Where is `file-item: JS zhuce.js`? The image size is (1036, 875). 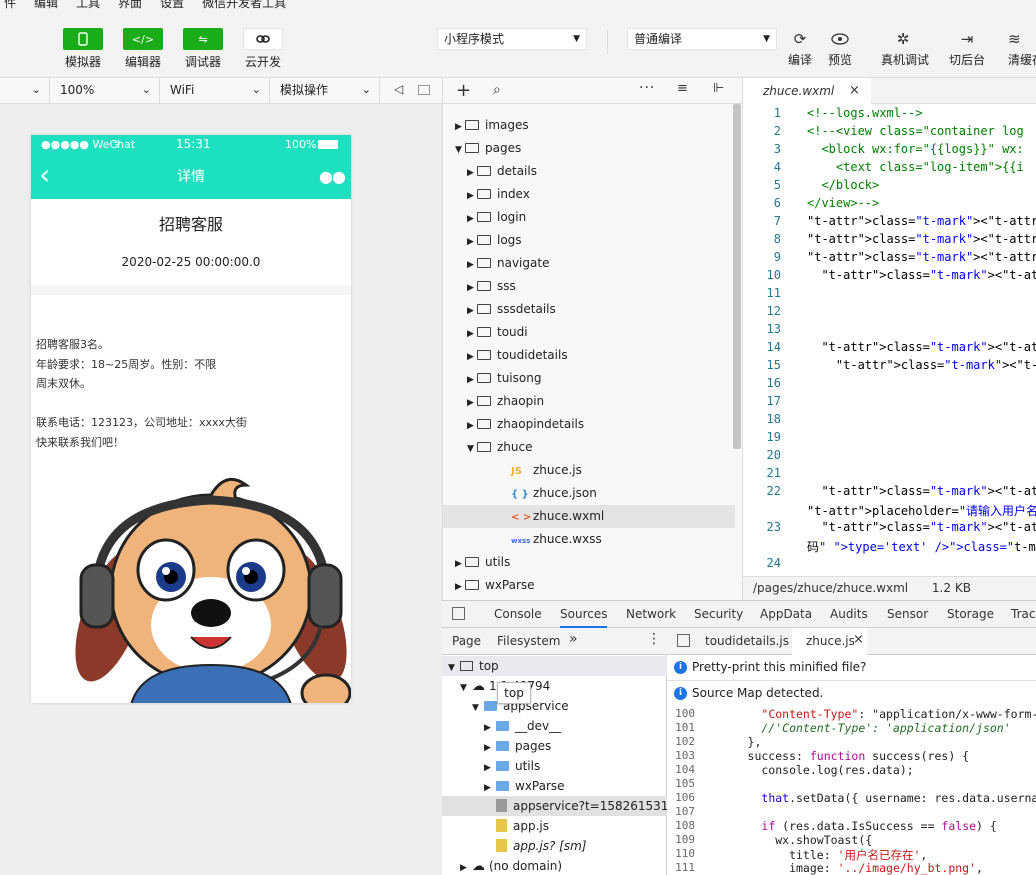
file-item: JS zhuce.js is located at coordinates (589, 470).